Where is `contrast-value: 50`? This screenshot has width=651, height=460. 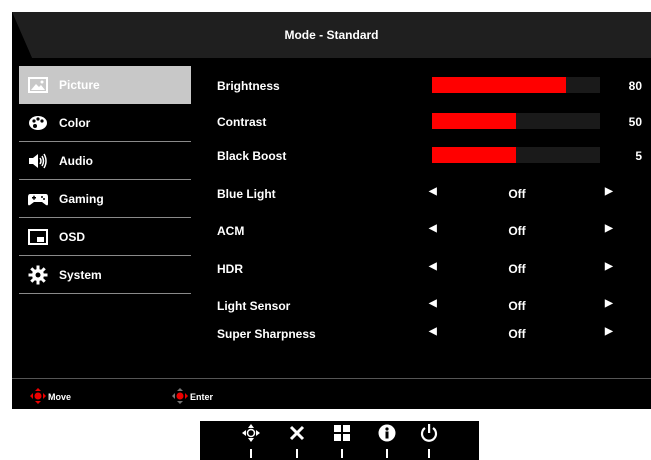 contrast-value: 50 is located at coordinates (635, 122).